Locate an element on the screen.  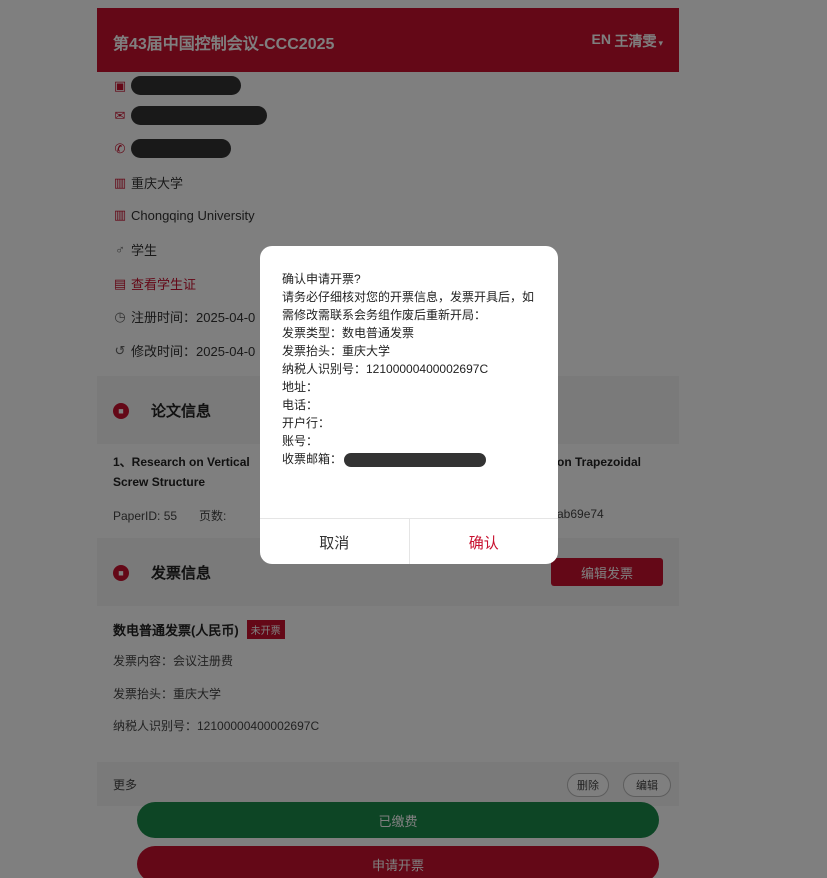
dialog-notice: 请务必仔细核对您的开票信息，发票开具后，如需修改需联系会务组作废后重新开局： is located at coordinates (408, 306).